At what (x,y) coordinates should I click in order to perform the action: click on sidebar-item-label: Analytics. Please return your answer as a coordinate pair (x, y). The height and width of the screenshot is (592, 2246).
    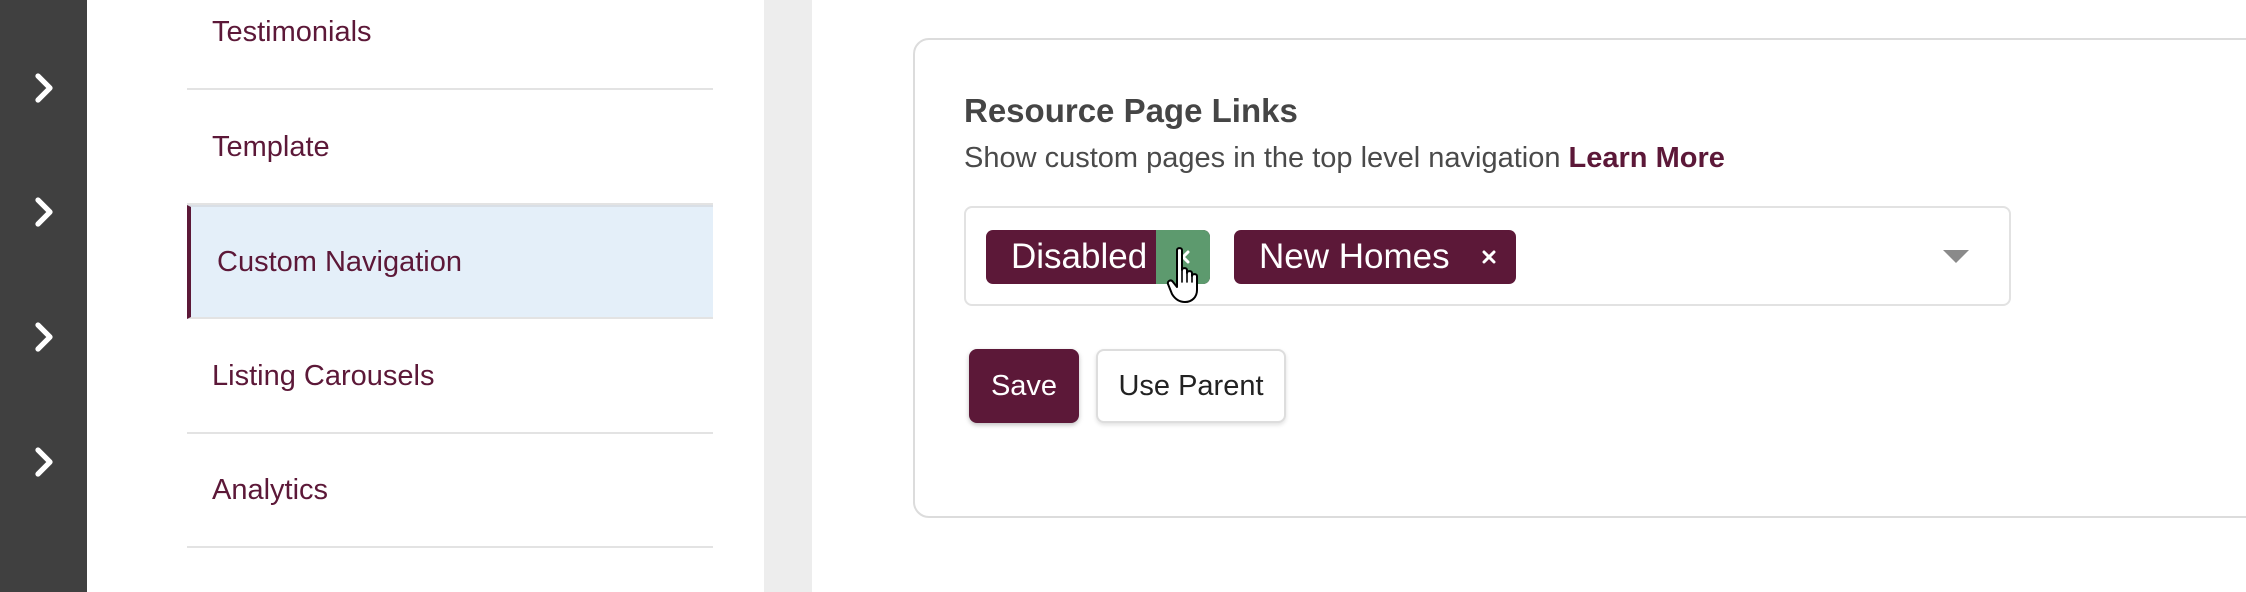
    Looking at the image, I should click on (270, 489).